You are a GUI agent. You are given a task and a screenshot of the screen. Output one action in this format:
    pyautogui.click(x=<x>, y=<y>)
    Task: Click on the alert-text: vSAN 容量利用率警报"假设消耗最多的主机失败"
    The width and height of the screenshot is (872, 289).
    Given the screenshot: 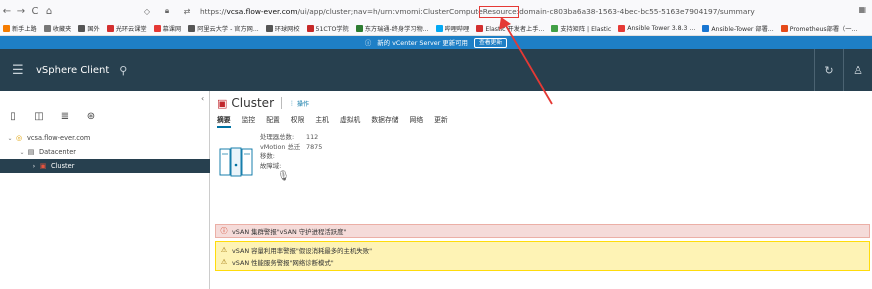 What is the action you would take?
    pyautogui.click(x=302, y=250)
    